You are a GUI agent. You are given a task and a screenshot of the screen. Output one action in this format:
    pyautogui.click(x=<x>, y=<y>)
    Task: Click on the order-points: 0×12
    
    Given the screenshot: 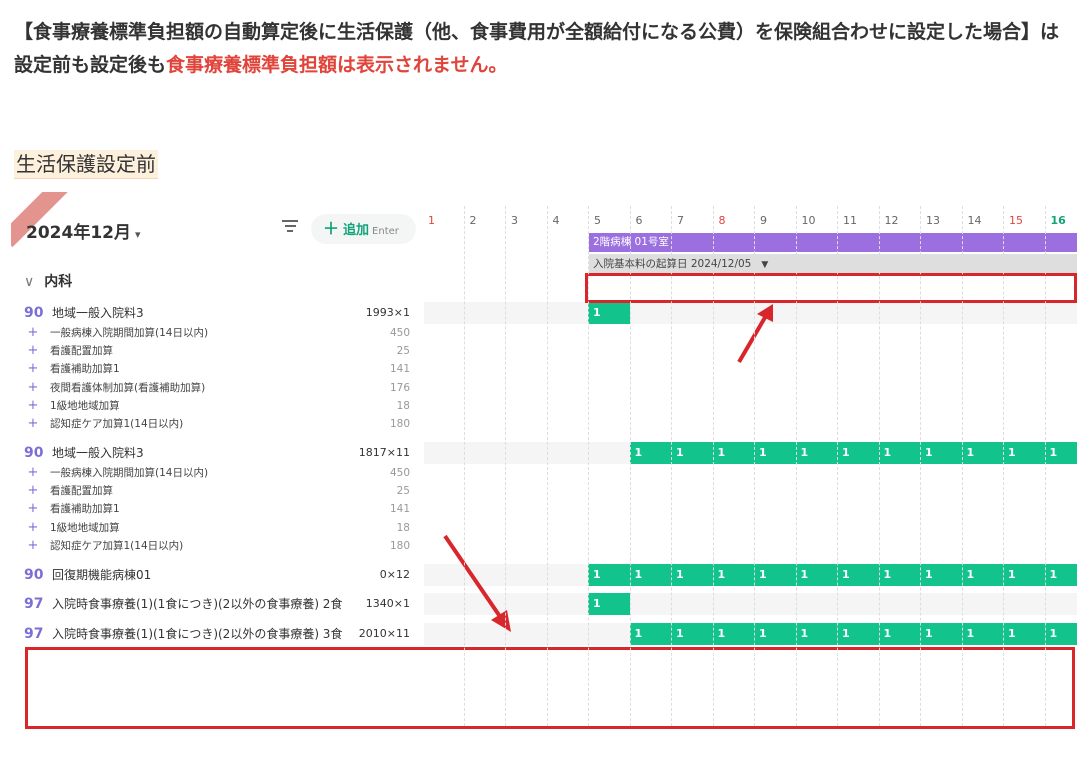 What is the action you would take?
    pyautogui.click(x=394, y=574)
    